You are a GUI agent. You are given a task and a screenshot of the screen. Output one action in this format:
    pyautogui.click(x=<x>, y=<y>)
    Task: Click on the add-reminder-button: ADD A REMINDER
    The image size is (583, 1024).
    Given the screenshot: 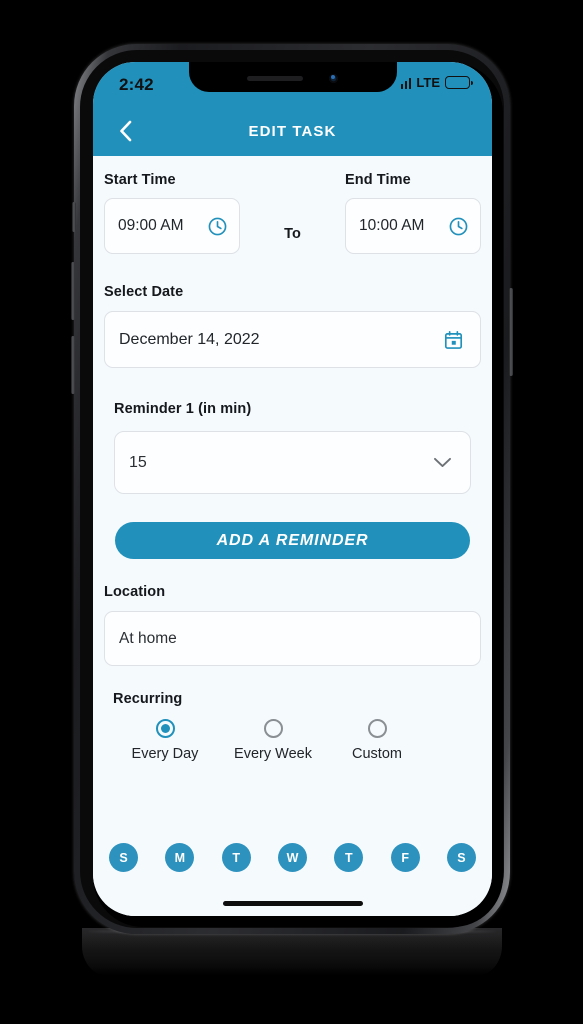 What is the action you would take?
    pyautogui.click(x=292, y=540)
    